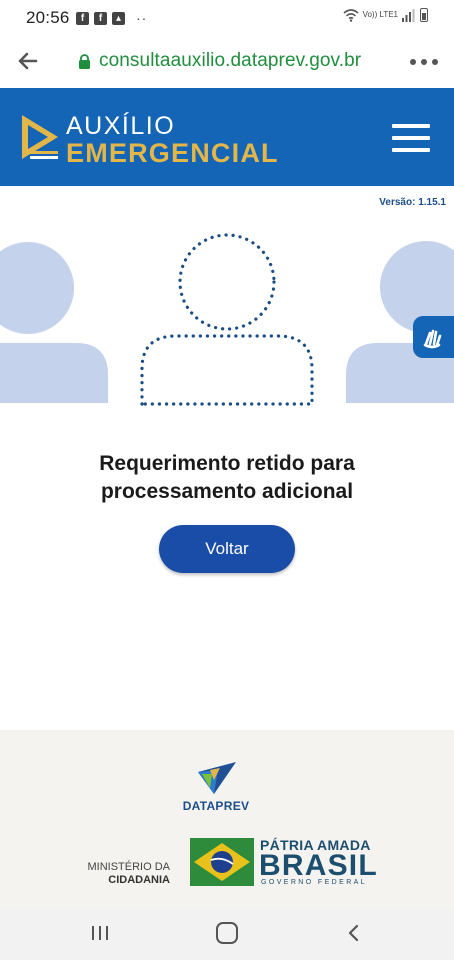 The width and height of the screenshot is (454, 960). I want to click on hand-sign-icon, so click(432, 339).